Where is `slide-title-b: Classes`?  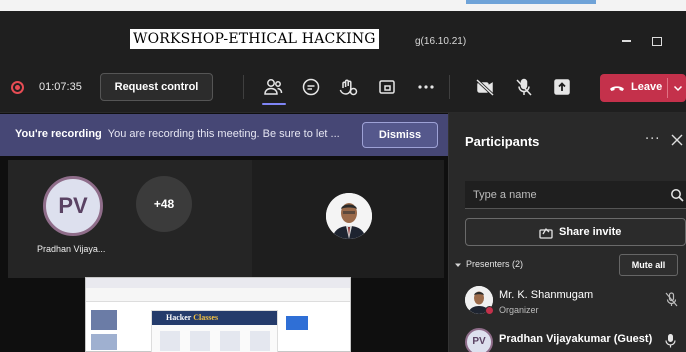
slide-title-b: Classes is located at coordinates (206, 317).